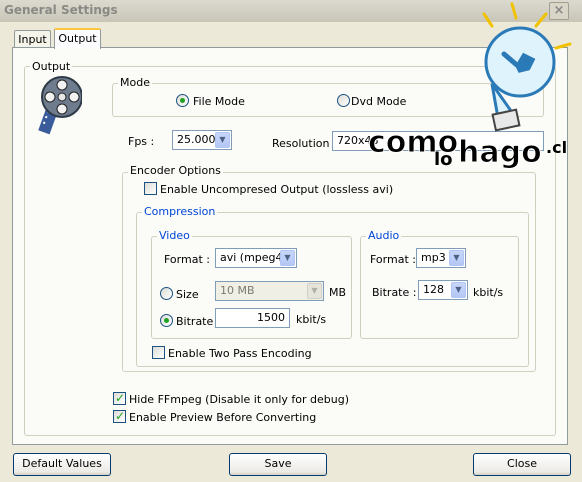  What do you see at coordinates (470, 86) in the screenshot?
I see `comolohago-logo: como lo hago .cl` at bounding box center [470, 86].